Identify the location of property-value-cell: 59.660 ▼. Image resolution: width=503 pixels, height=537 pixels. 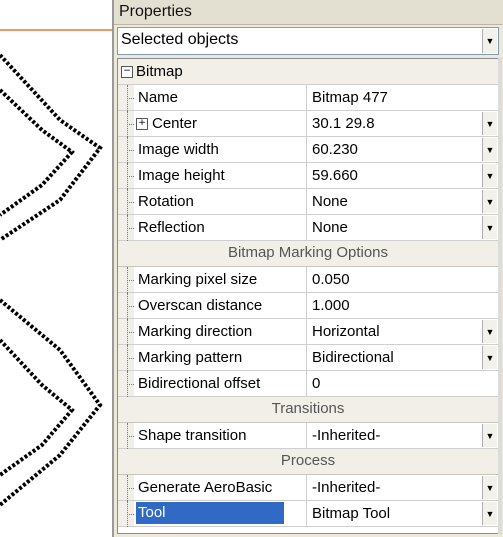
(402, 175).